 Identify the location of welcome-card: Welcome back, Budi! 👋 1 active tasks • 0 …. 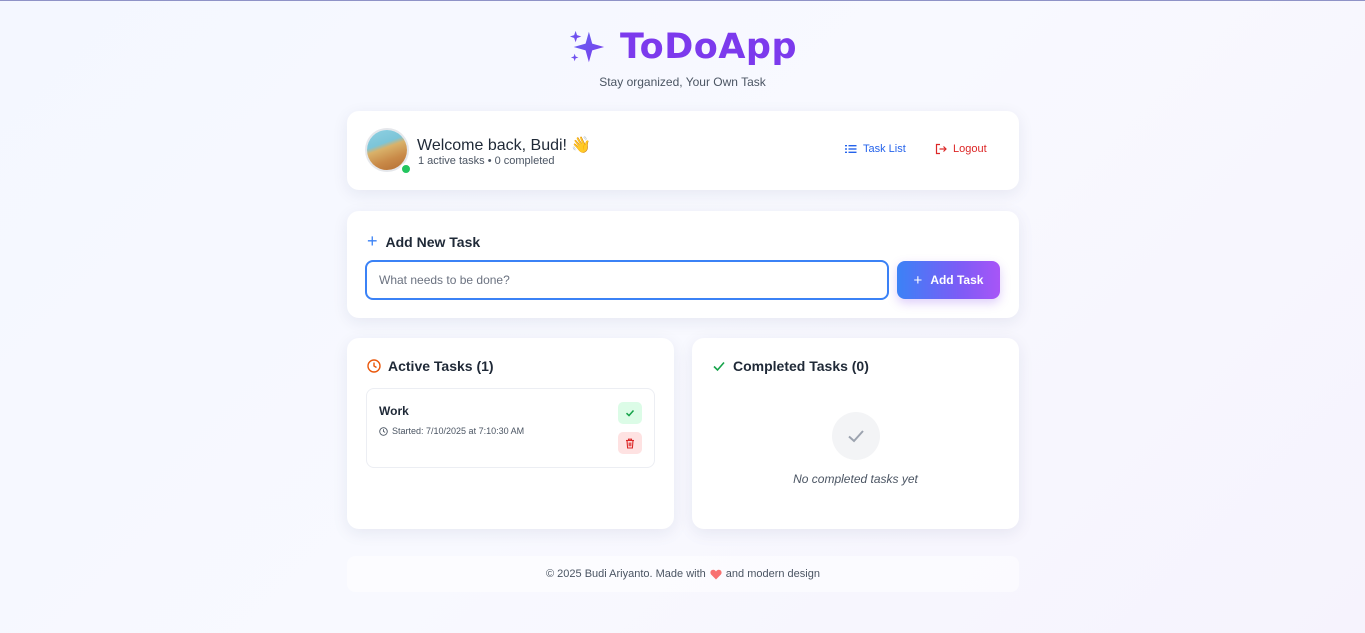
(683, 150).